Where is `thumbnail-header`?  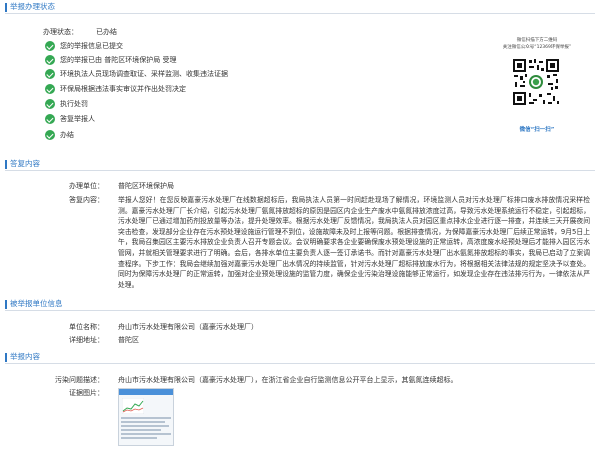 thumbnail-header is located at coordinates (146, 392).